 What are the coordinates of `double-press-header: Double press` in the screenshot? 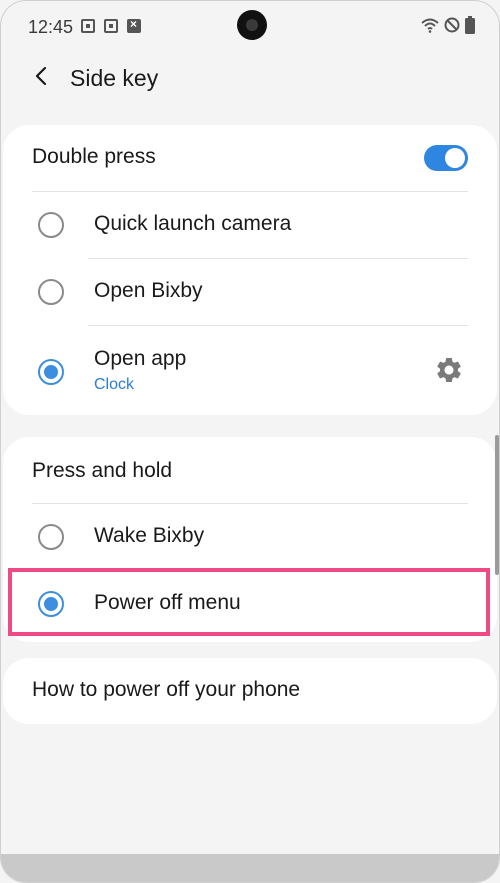 It's located at (94, 156).